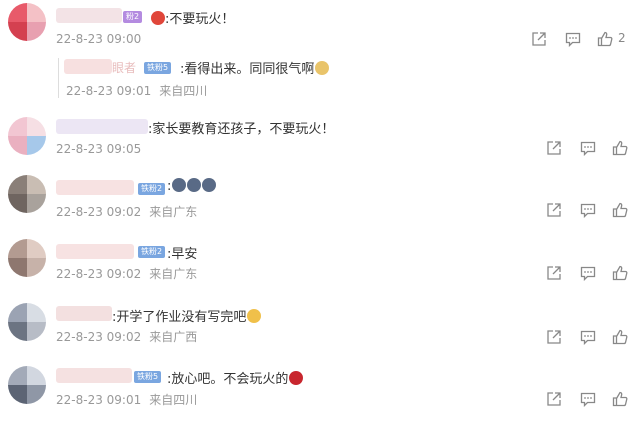 Image resolution: width=640 pixels, height=421 pixels. Describe the element at coordinates (169, 186) in the screenshot. I see `comment-body: :` at that location.